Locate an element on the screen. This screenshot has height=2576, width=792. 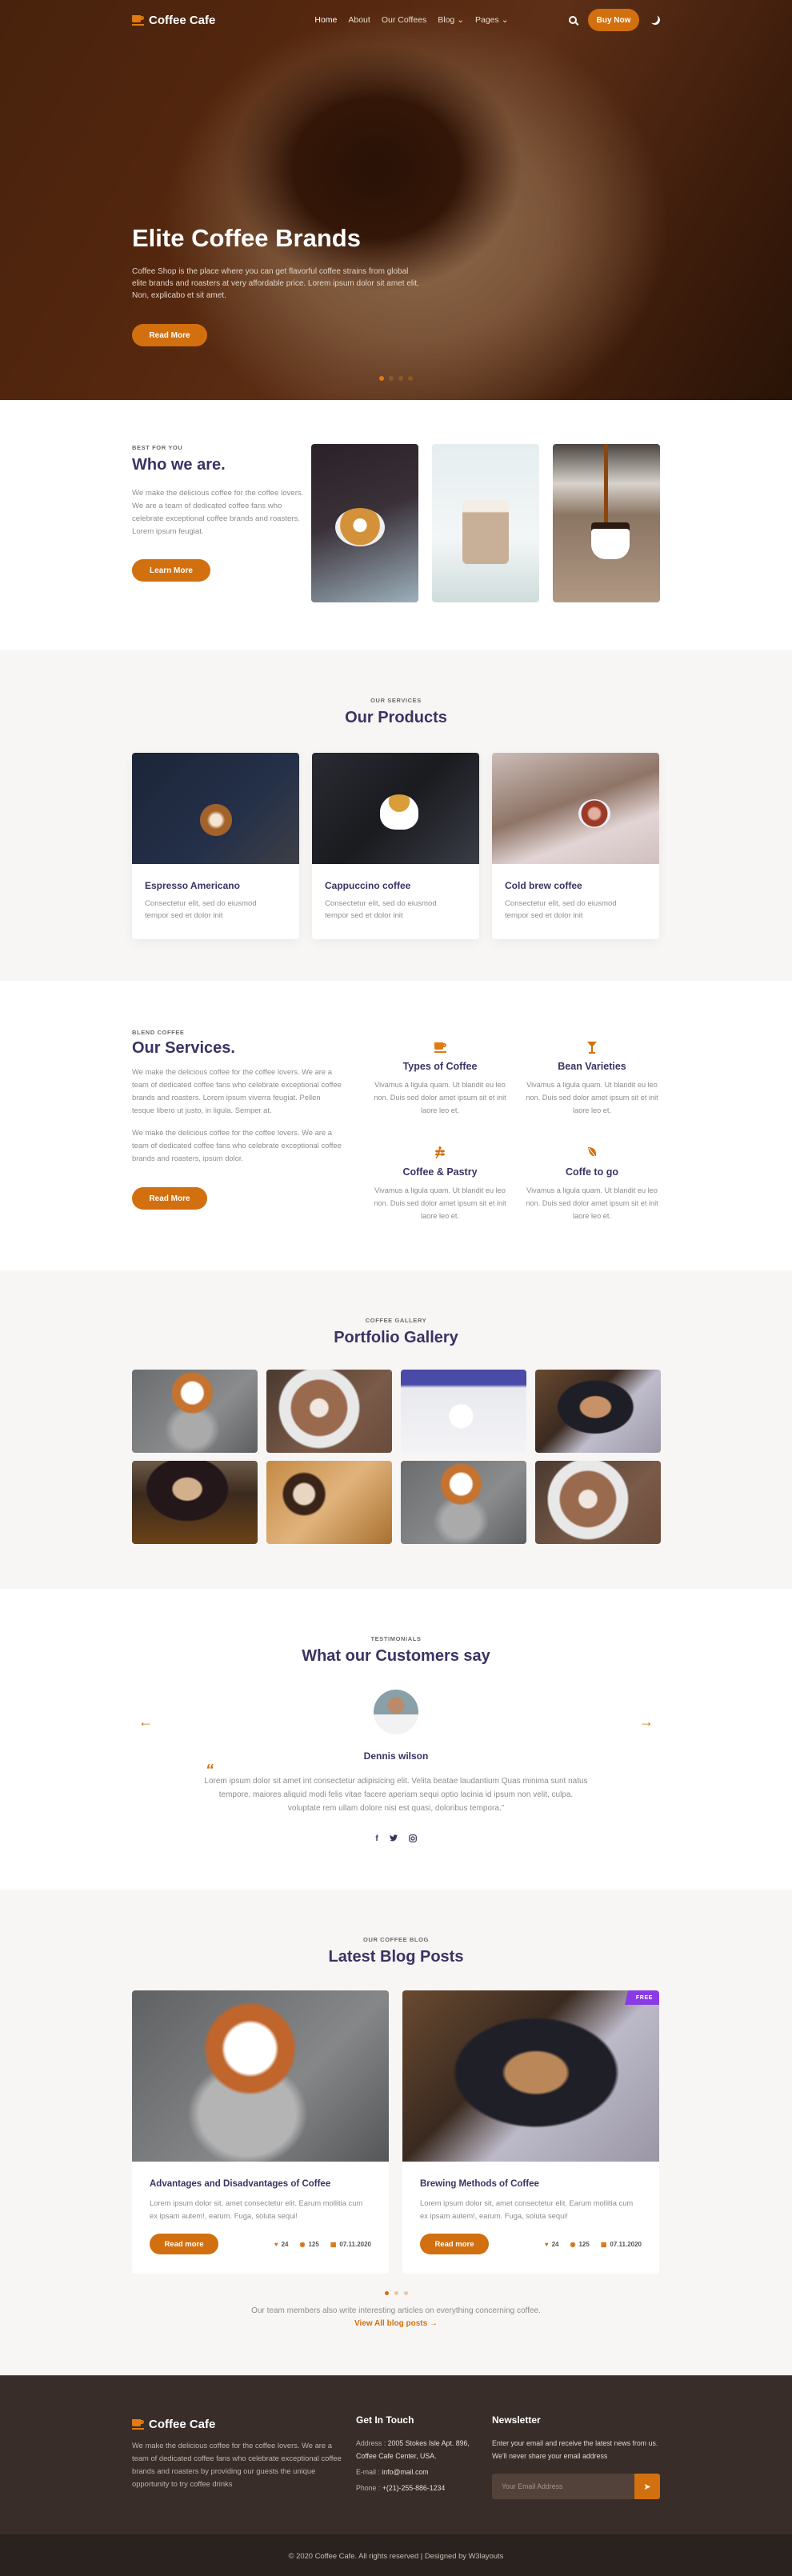
calendar-icon: ▦ is located at coordinates (603, 2244).